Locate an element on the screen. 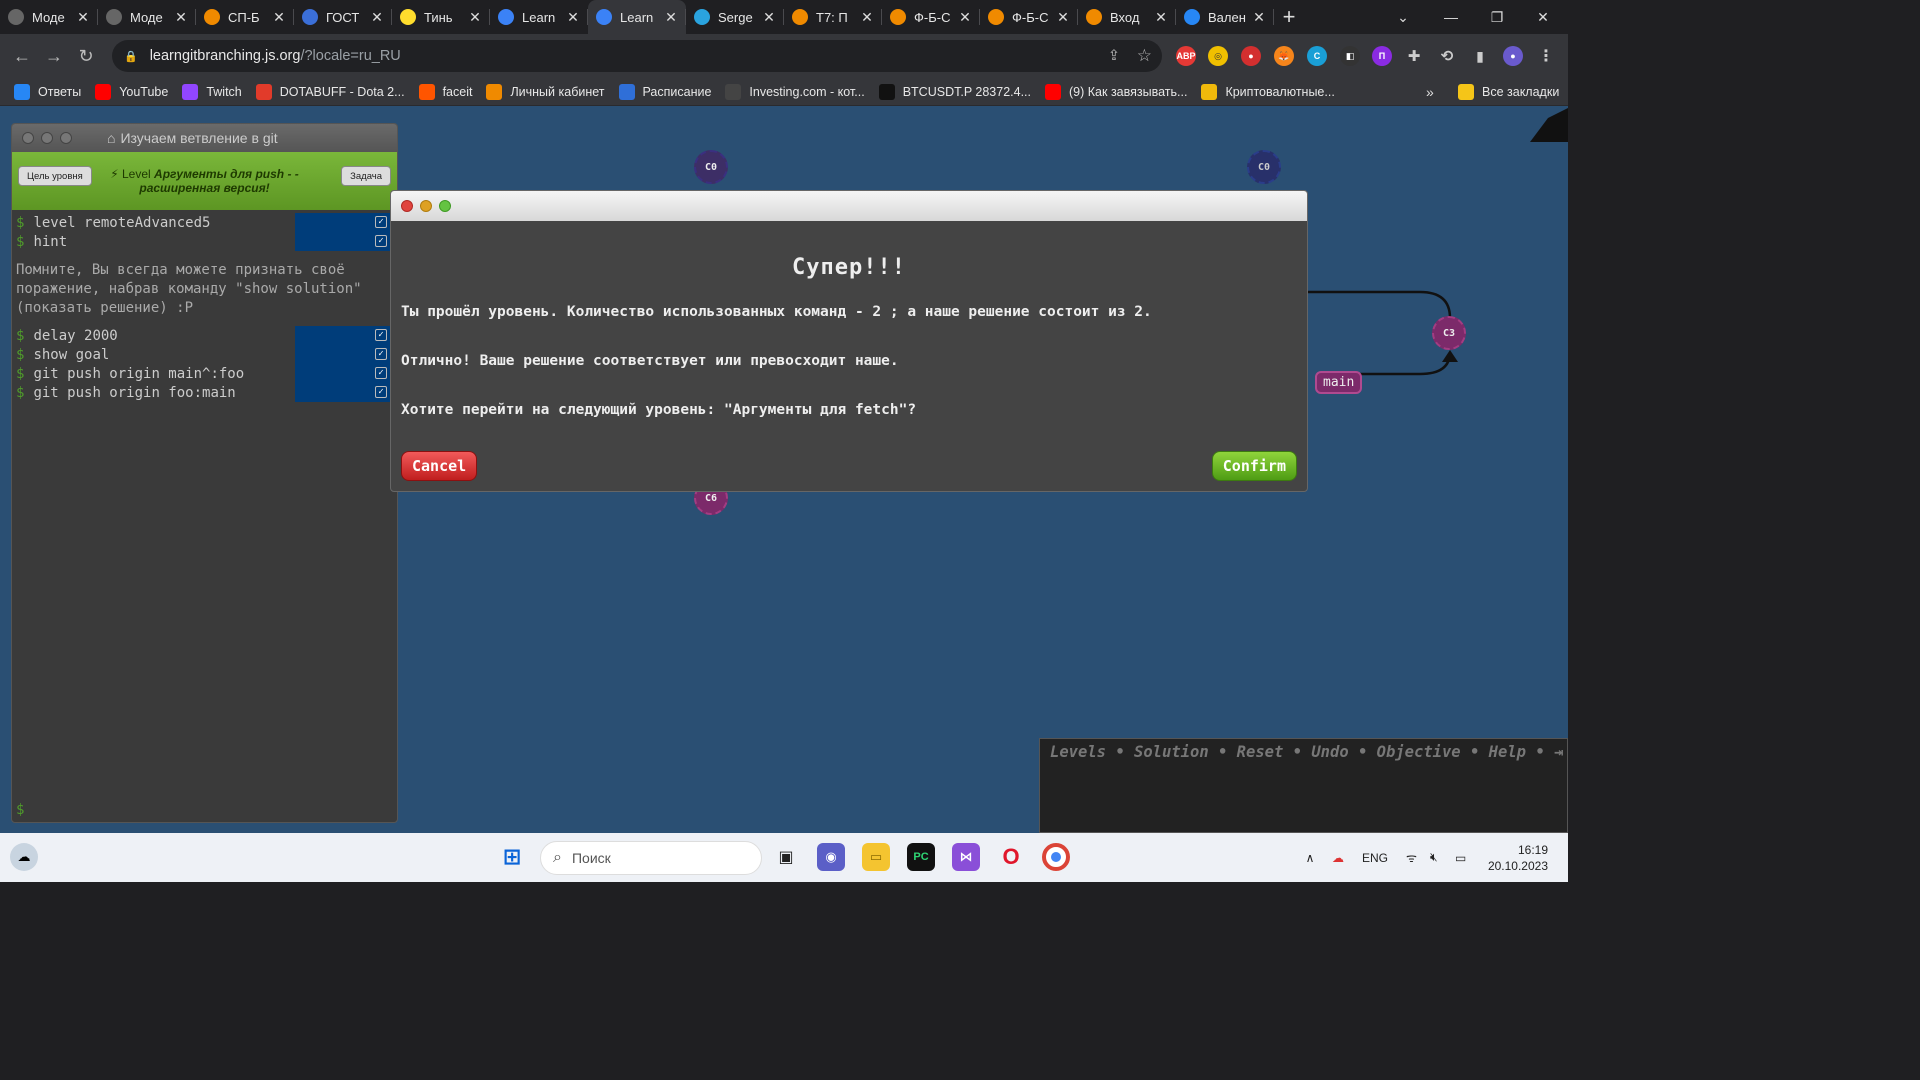 The image size is (1920, 1080). onedrive-icon: ☁ is located at coordinates (1338, 857).